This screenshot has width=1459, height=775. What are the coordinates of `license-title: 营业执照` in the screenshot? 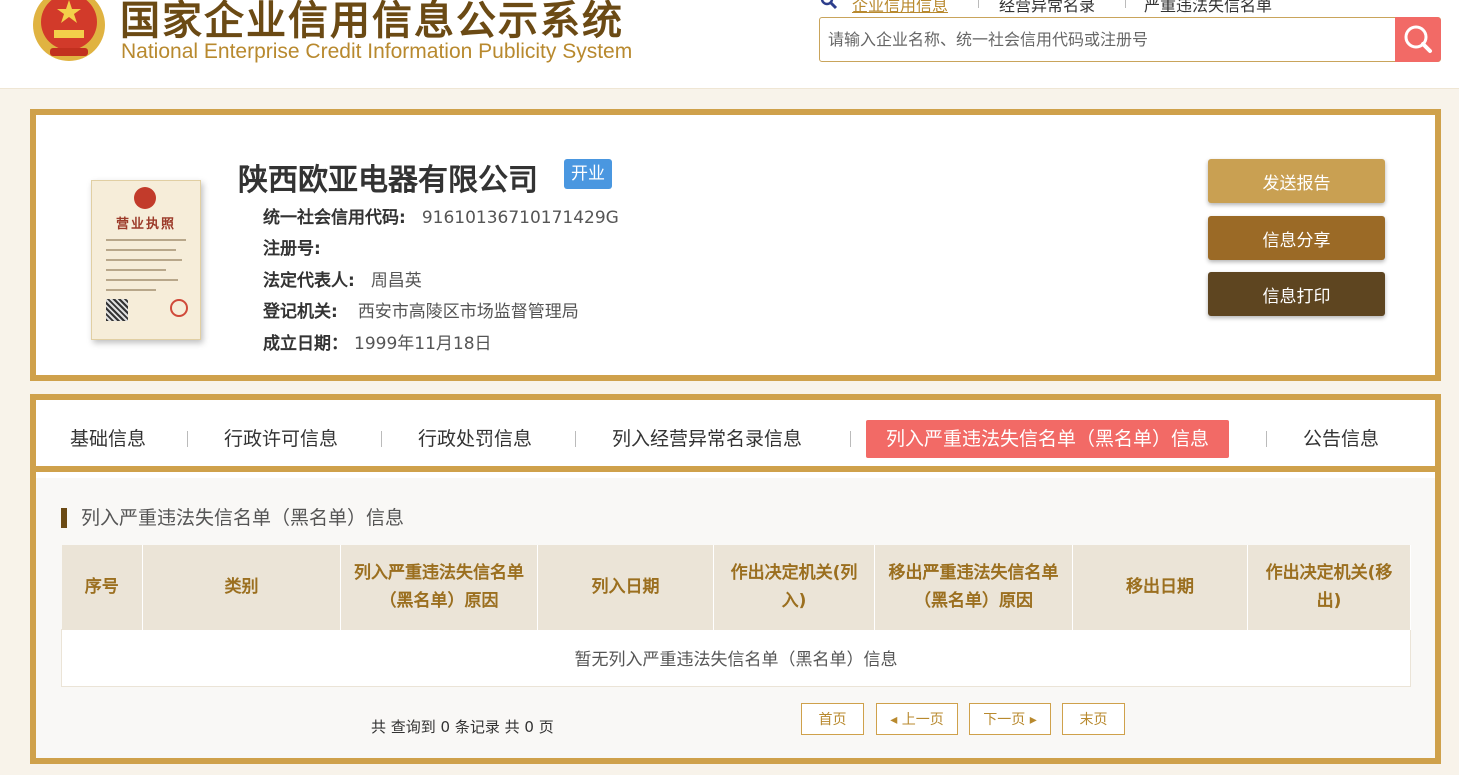 It's located at (145, 224).